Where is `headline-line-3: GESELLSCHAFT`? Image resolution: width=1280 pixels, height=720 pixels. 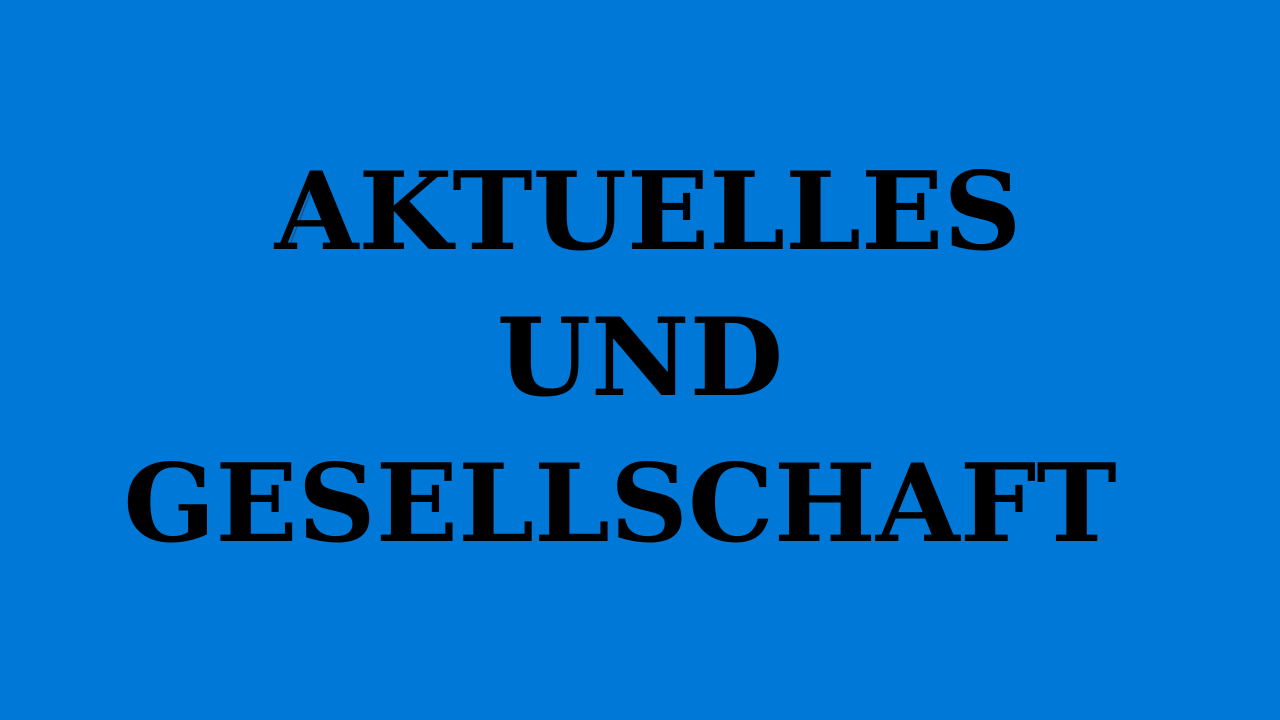 headline-line-3: GESELLSCHAFT is located at coordinates (620, 504).